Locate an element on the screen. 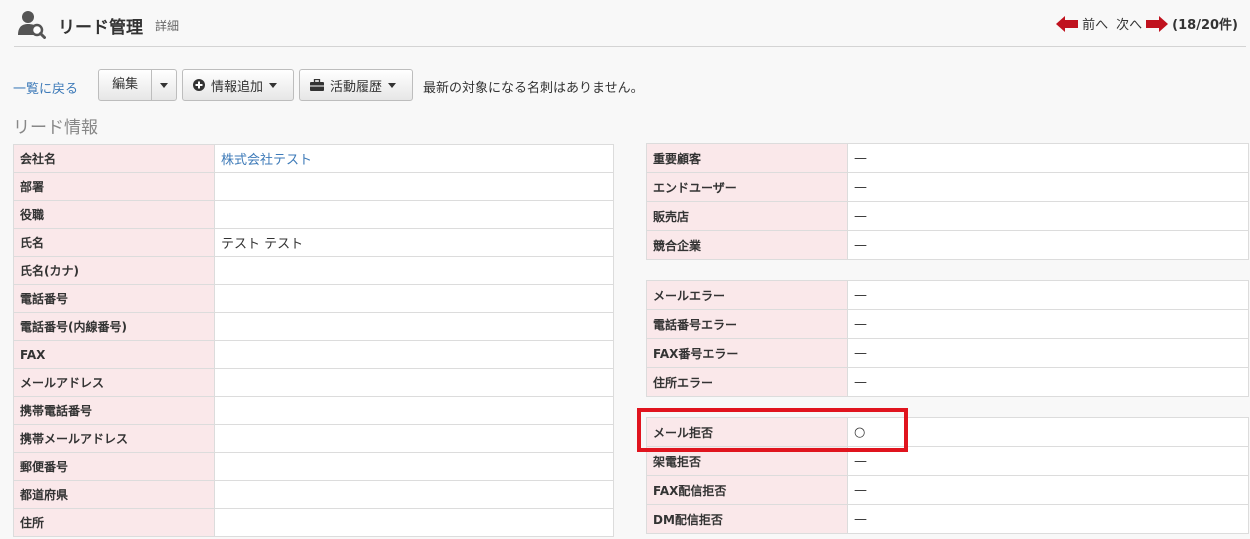 The image size is (1250, 539). user-search-icon is located at coordinates (32, 25).